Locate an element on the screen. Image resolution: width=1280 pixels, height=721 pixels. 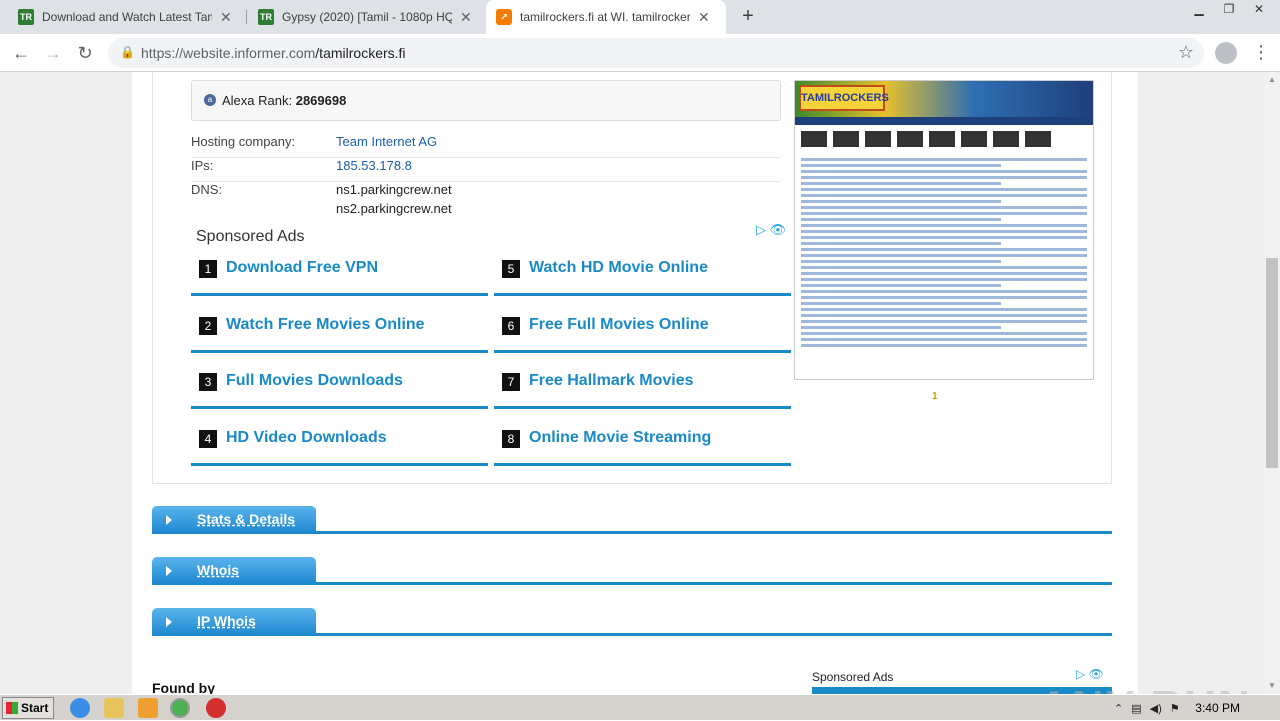
ad-label: Full Movies Downloads is located at coordinates (314, 380).